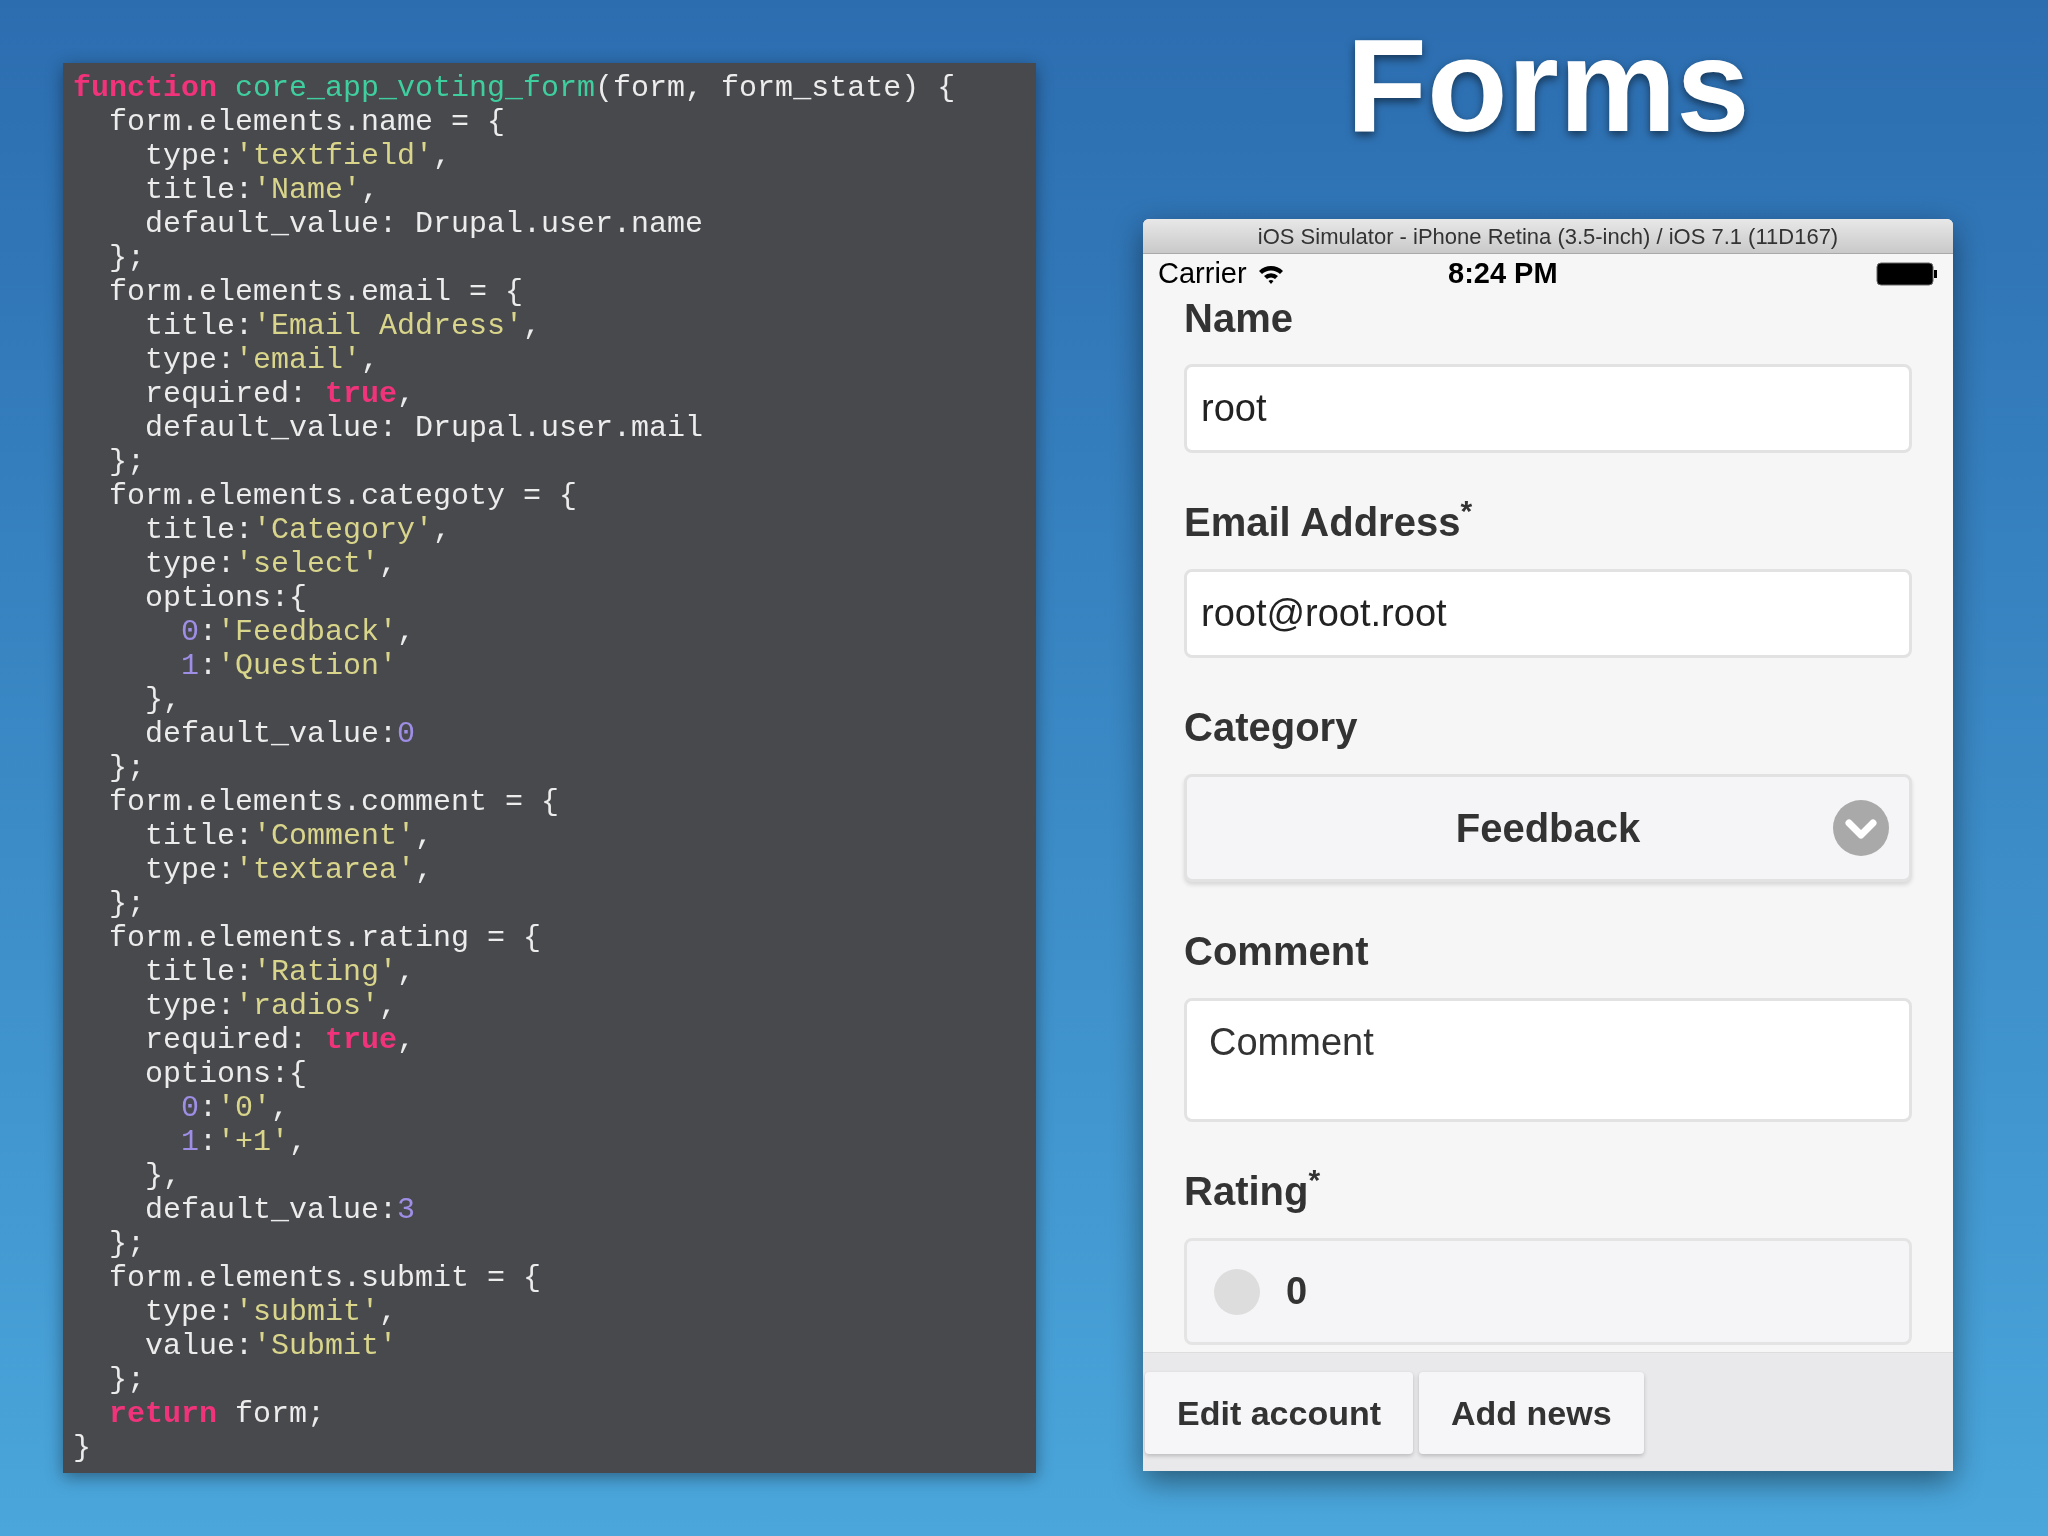 The width and height of the screenshot is (2048, 1536). I want to click on code-line: return form;, so click(217, 1414).